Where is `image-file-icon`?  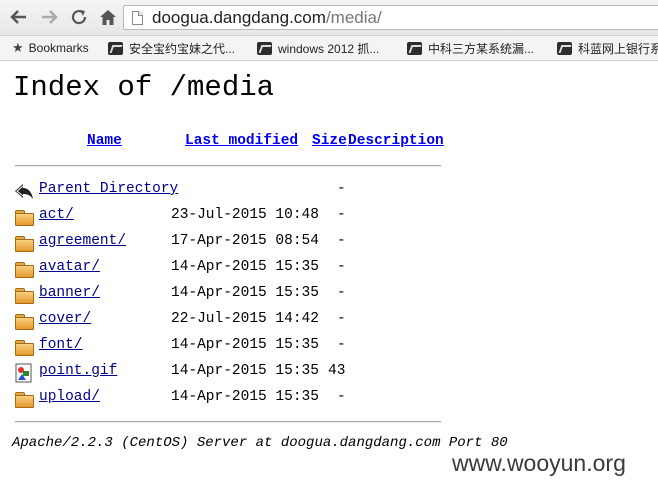 image-file-icon is located at coordinates (24, 373).